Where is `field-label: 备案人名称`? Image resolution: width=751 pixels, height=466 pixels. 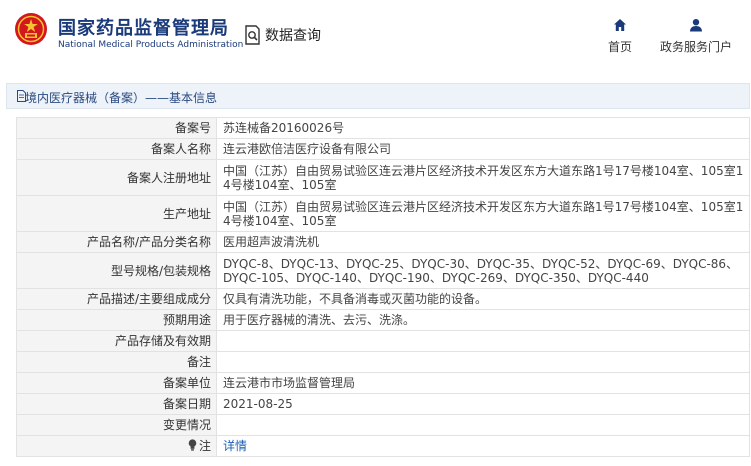
field-label: 备案人名称 is located at coordinates (116, 149).